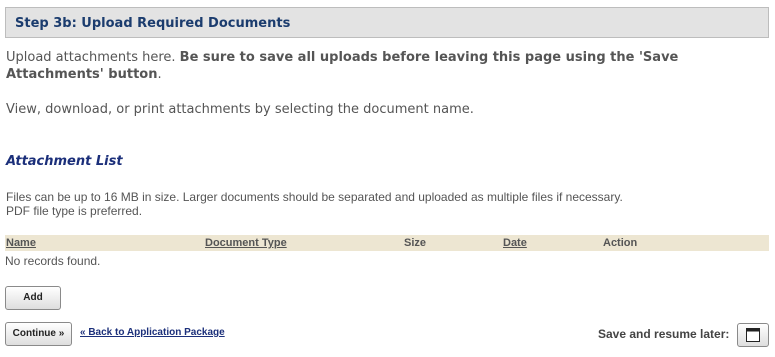  What do you see at coordinates (415, 243) in the screenshot?
I see `column-size-header: Size` at bounding box center [415, 243].